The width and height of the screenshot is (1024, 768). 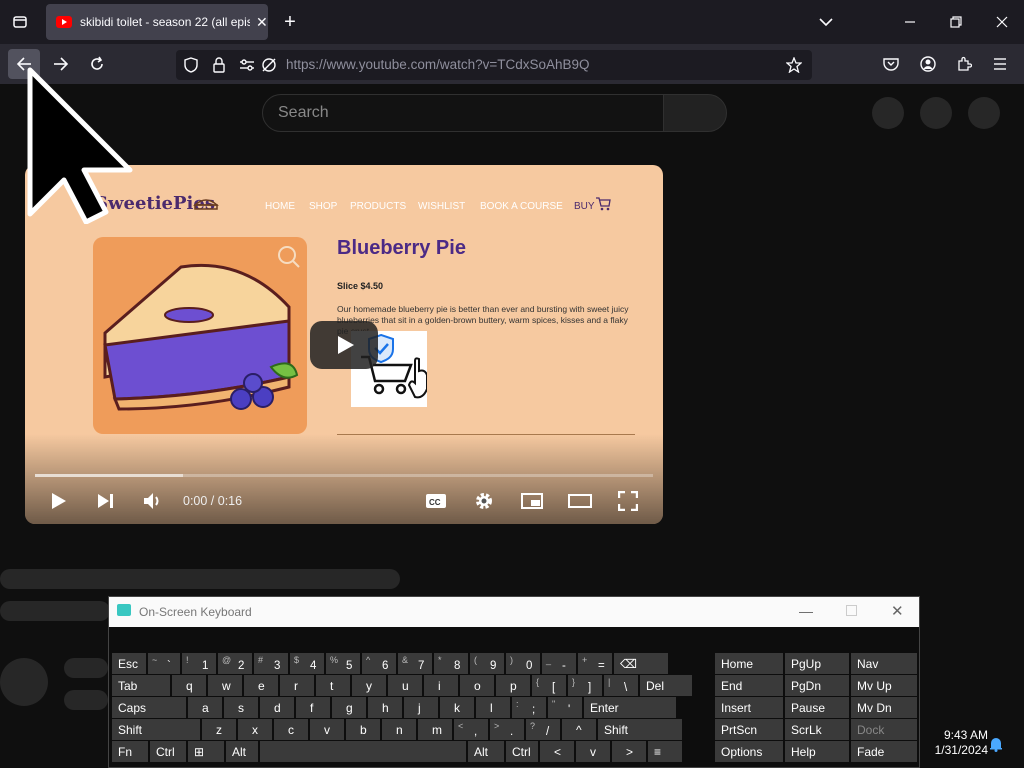 What do you see at coordinates (156, 729) in the screenshot?
I see `key-shift-3-0: Shift` at bounding box center [156, 729].